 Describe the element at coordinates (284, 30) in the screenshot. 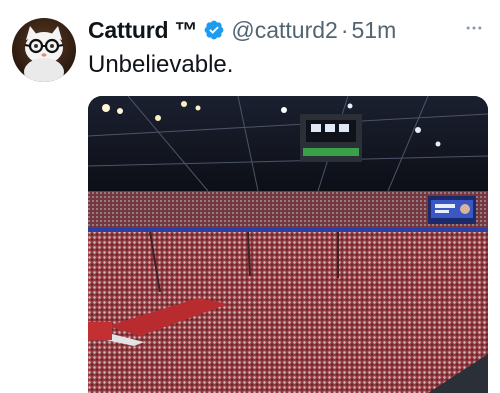

I see `user-handle: @catturd2` at that location.